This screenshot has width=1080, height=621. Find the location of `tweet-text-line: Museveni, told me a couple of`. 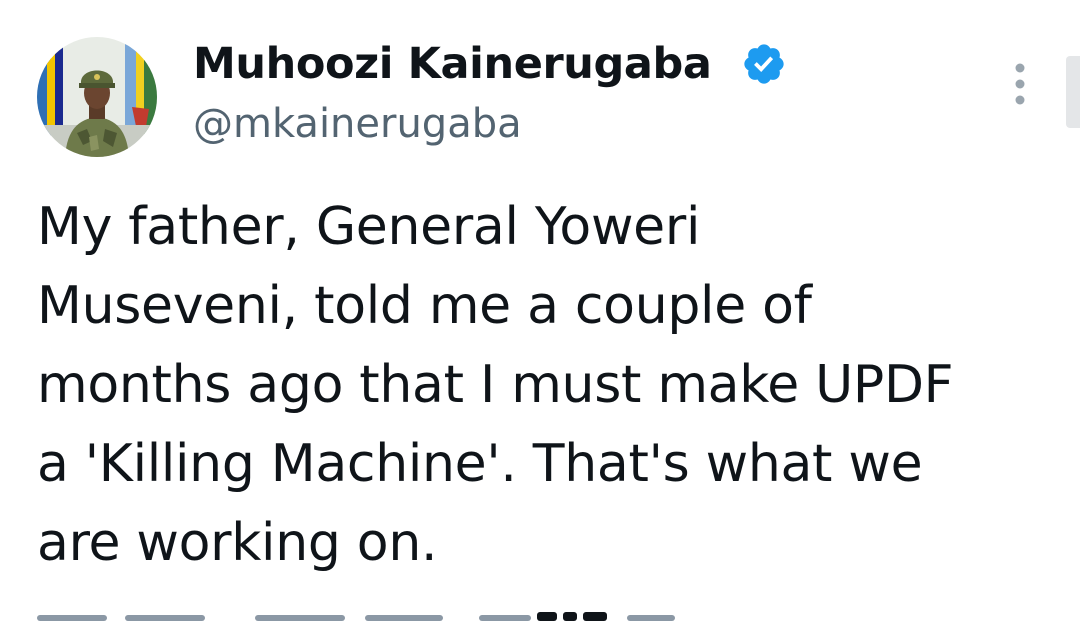

tweet-text-line: Museveni, told me a couple of is located at coordinates (424, 306).